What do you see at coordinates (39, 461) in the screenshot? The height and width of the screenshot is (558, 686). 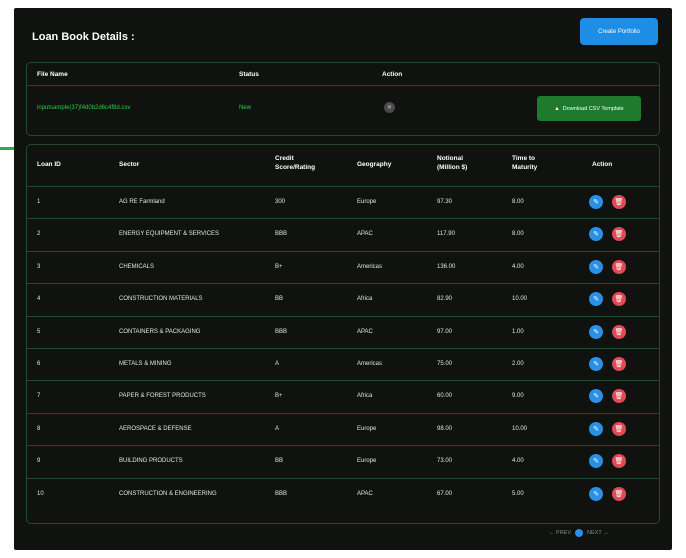 I see `cell-loan-id: 9` at bounding box center [39, 461].